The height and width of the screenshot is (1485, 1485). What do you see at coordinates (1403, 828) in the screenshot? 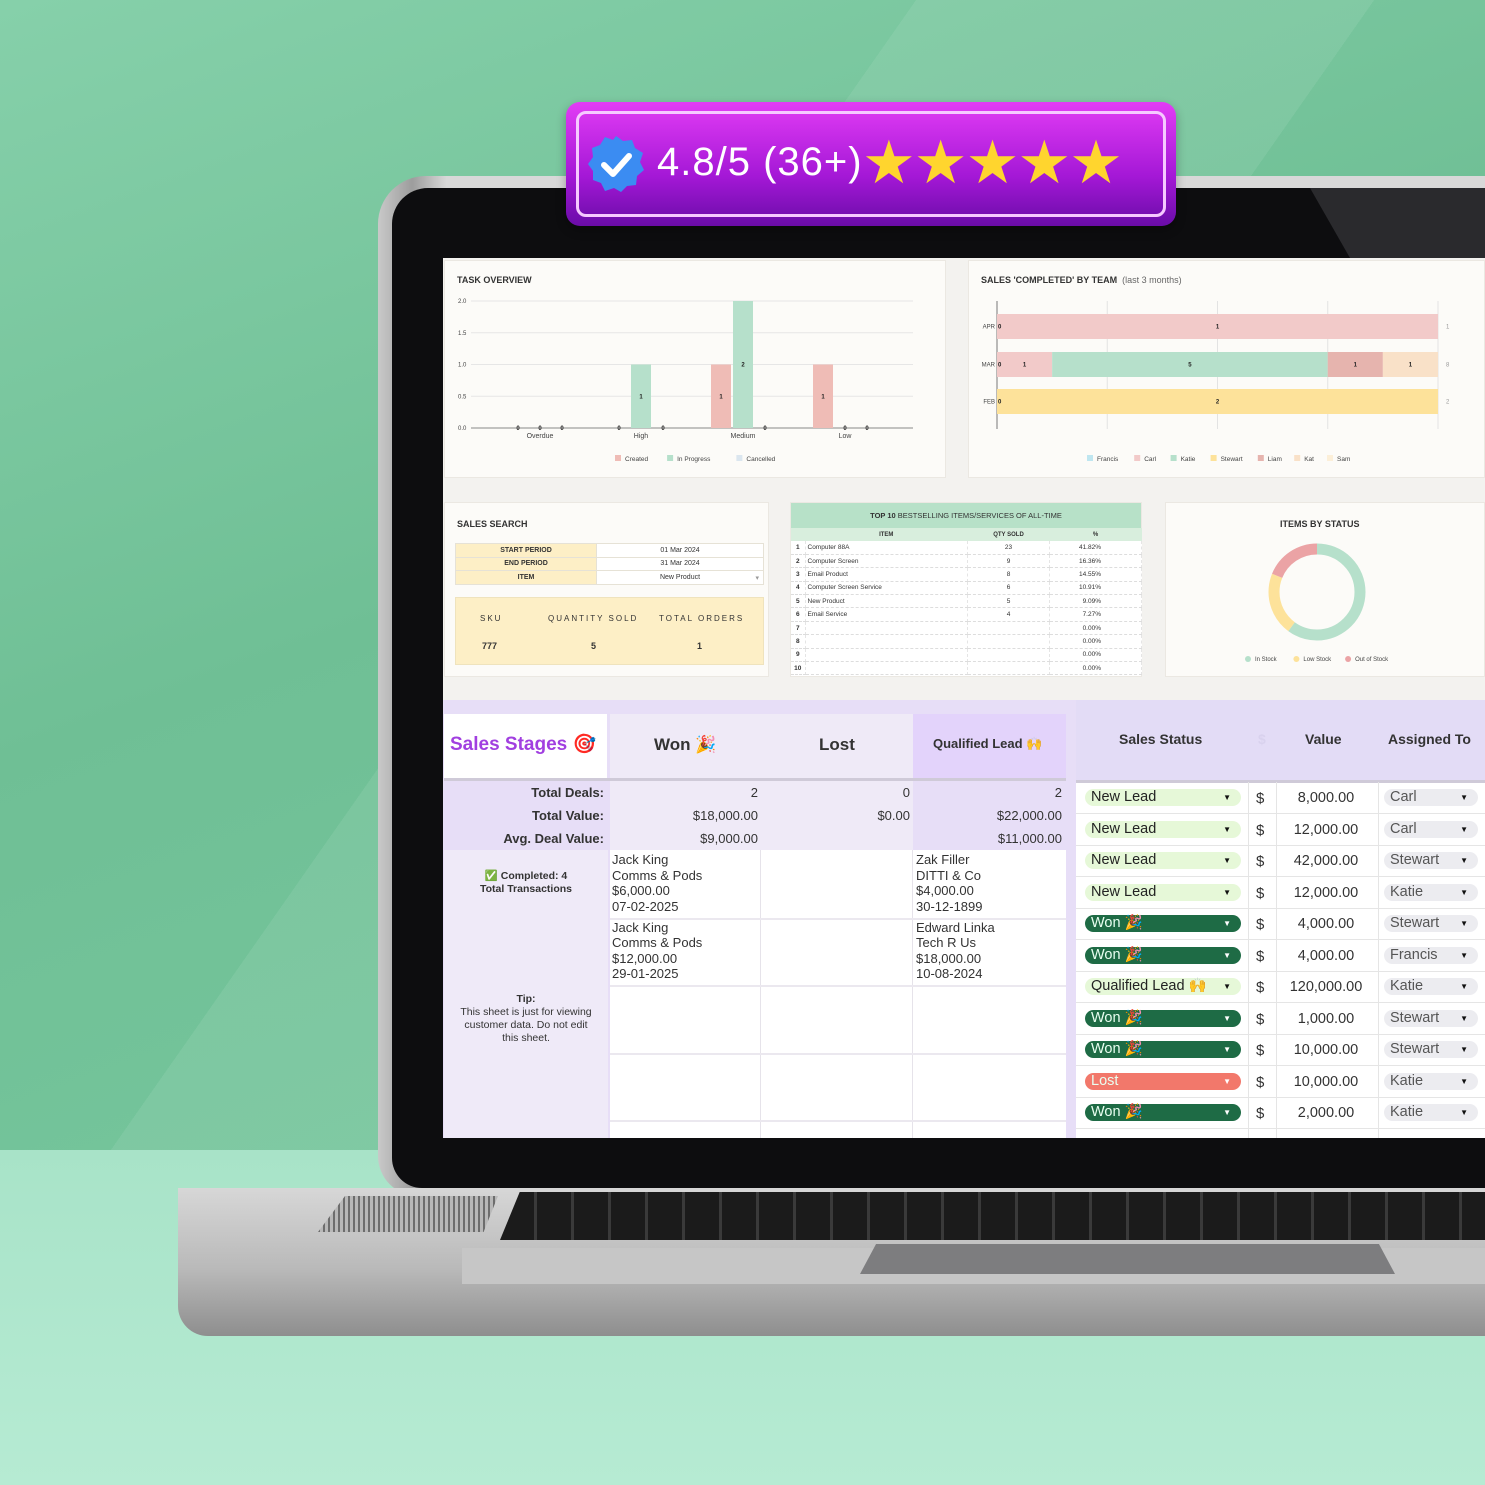
I see `assignee-value: Carl` at bounding box center [1403, 828].